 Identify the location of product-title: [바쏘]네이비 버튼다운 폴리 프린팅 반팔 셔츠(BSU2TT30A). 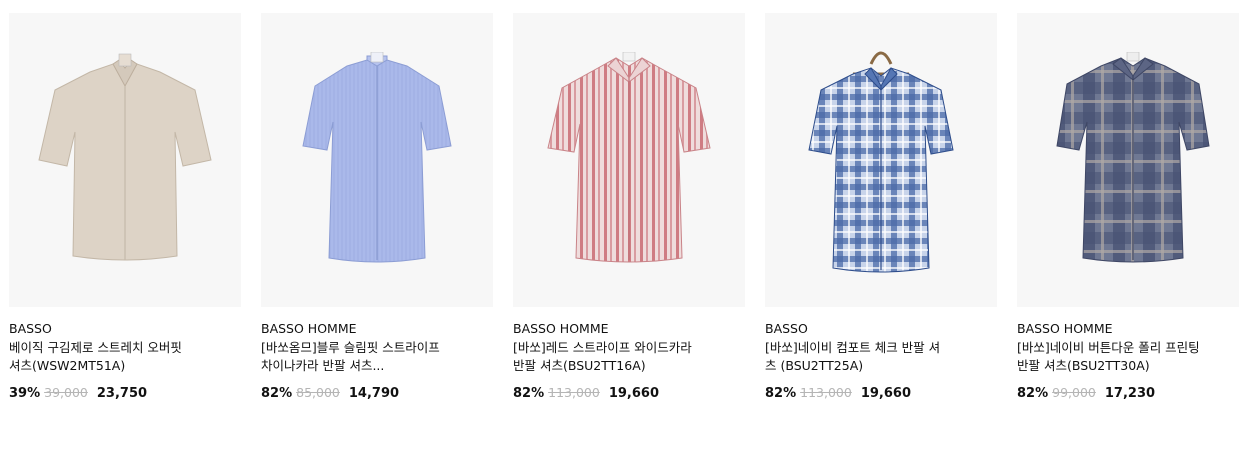
(1128, 356).